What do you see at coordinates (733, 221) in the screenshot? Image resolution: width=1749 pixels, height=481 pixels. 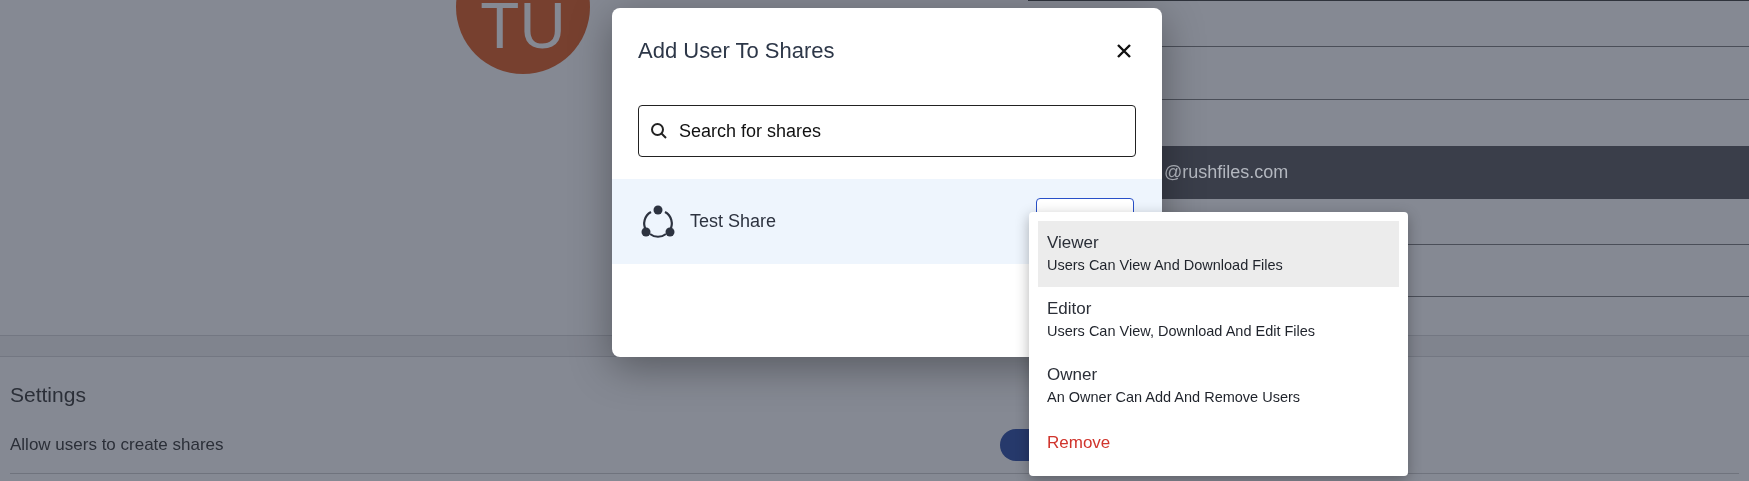 I see `share-name: Test Share` at bounding box center [733, 221].